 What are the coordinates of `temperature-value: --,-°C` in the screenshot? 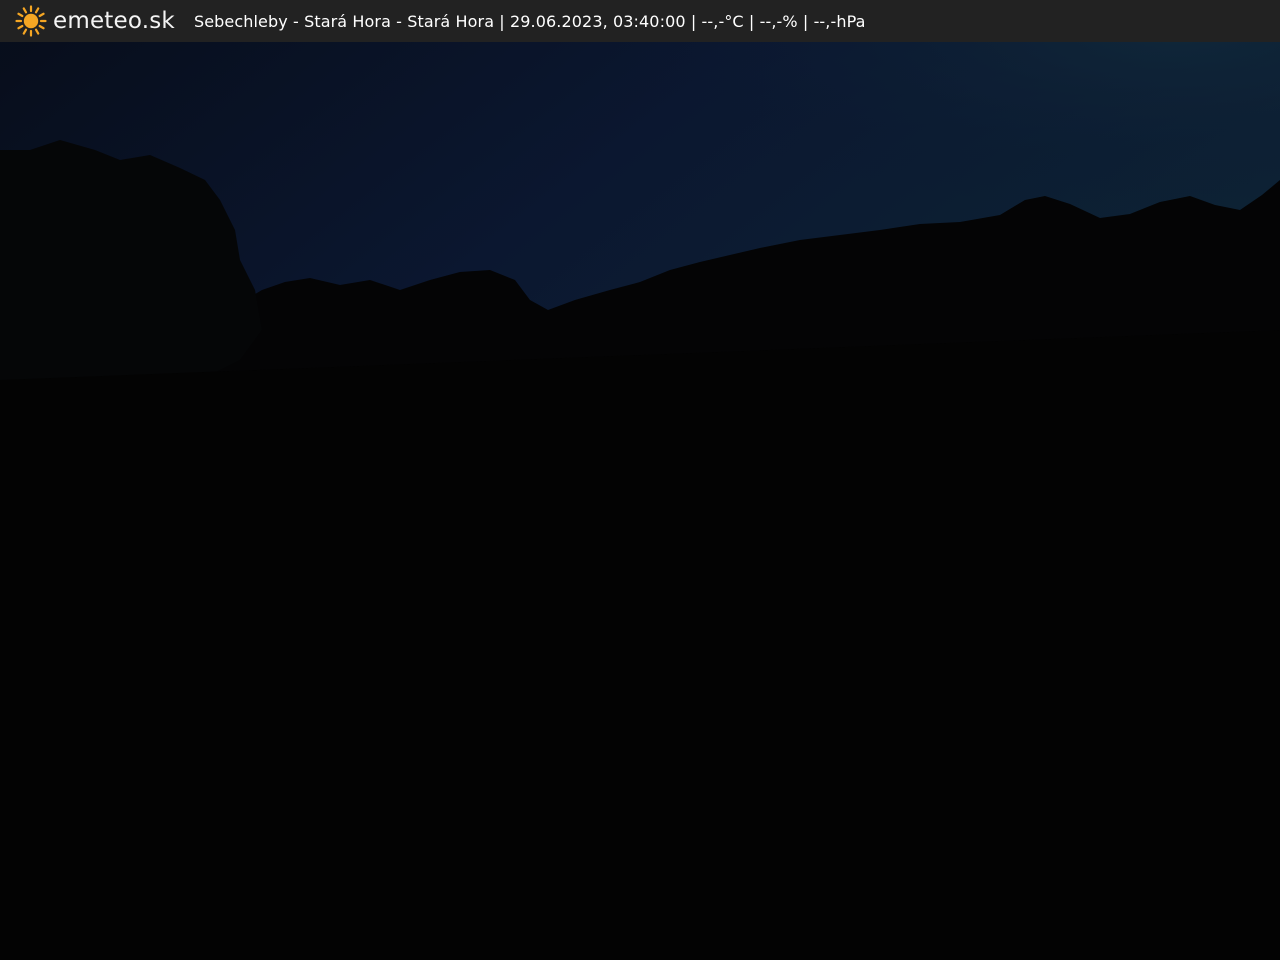 It's located at (722, 21).